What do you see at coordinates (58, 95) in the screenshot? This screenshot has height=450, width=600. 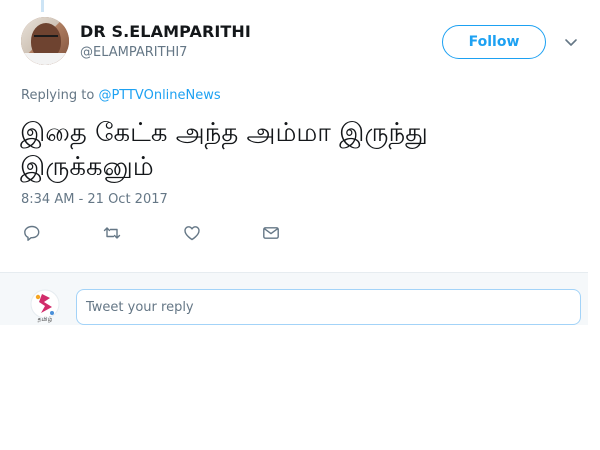 I see `replying-to-label: Replying to` at bounding box center [58, 95].